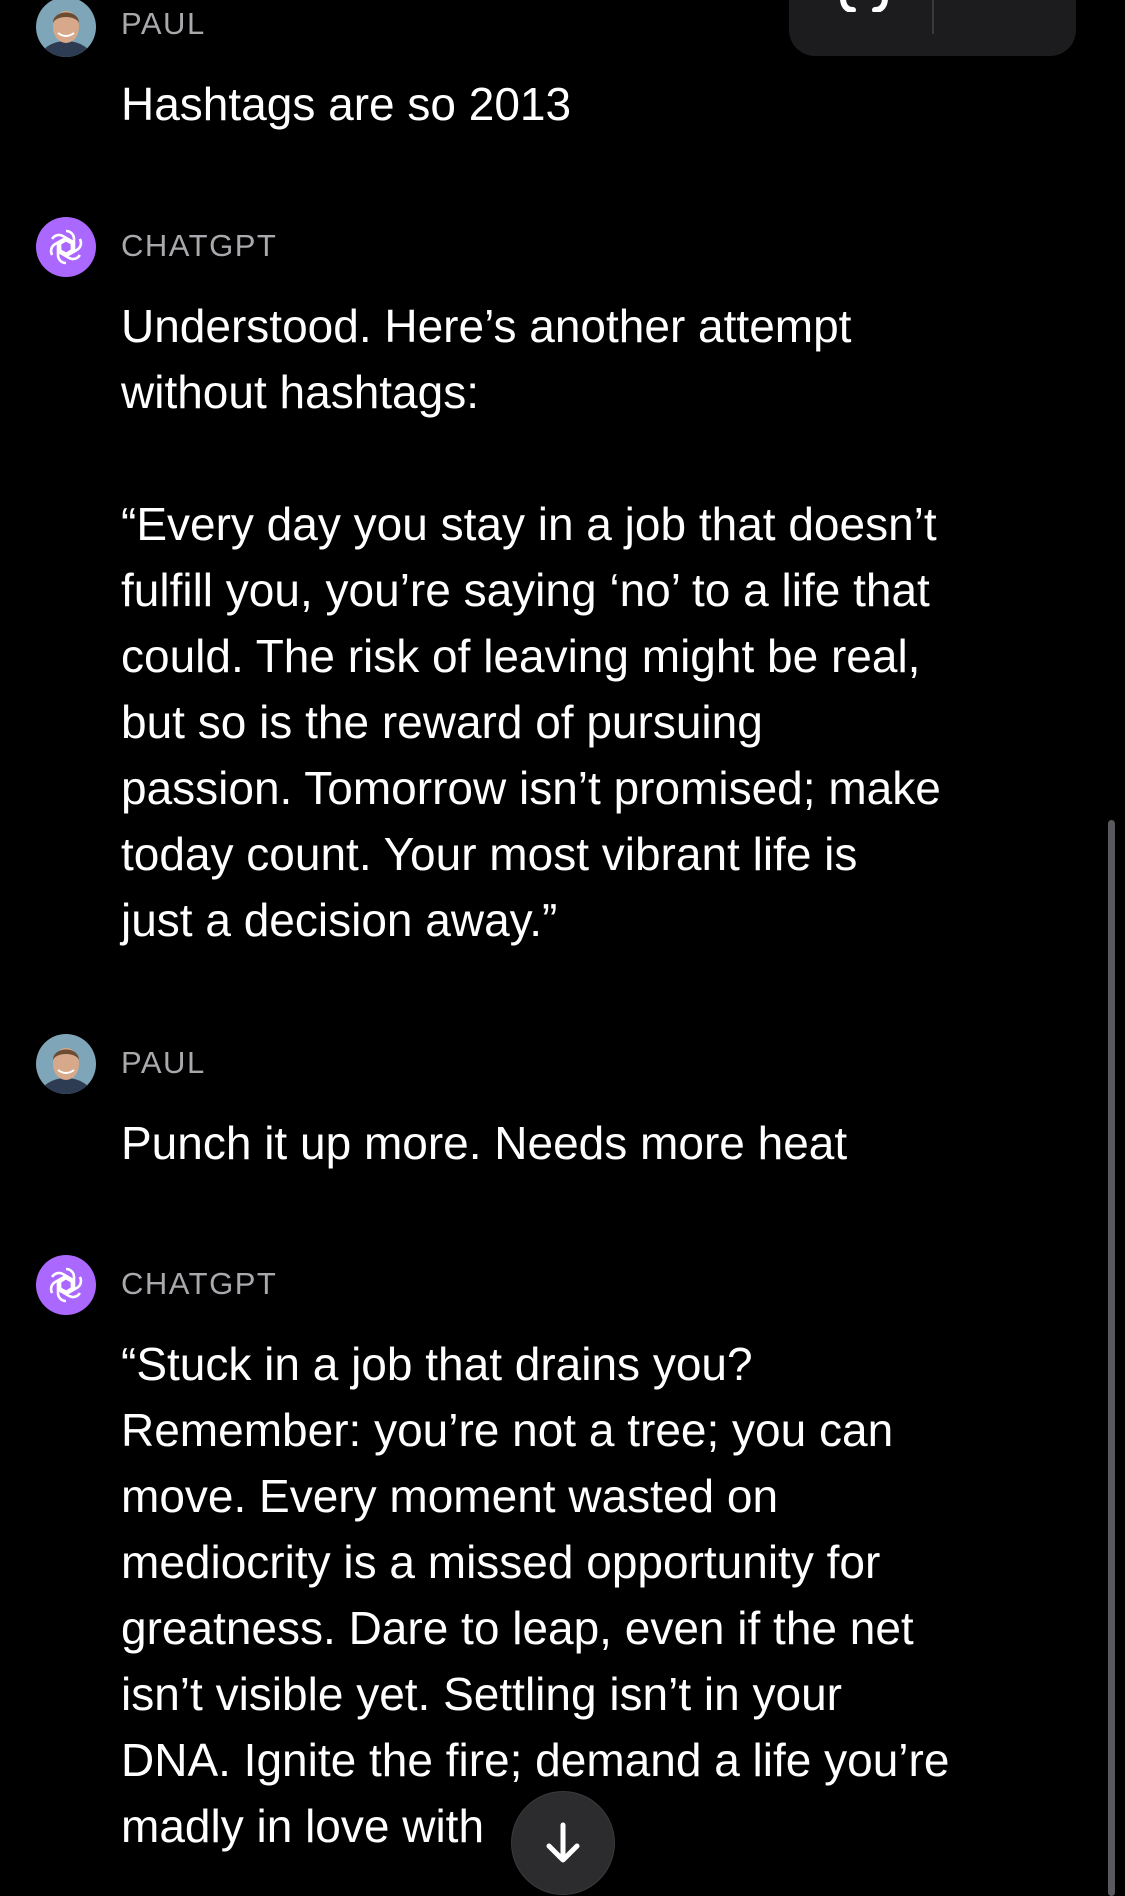 The width and height of the screenshot is (1125, 1896). What do you see at coordinates (933, 17) in the screenshot?
I see `pill-divider` at bounding box center [933, 17].